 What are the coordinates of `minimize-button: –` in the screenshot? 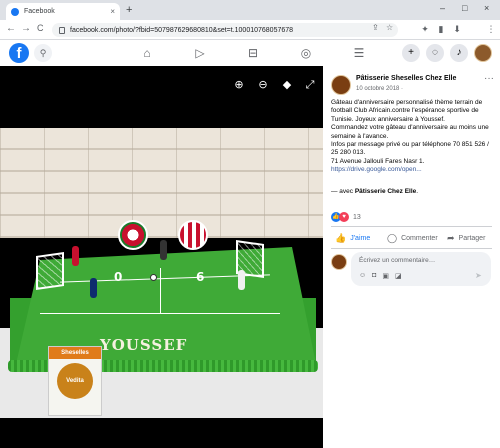 It's located at (442, 8).